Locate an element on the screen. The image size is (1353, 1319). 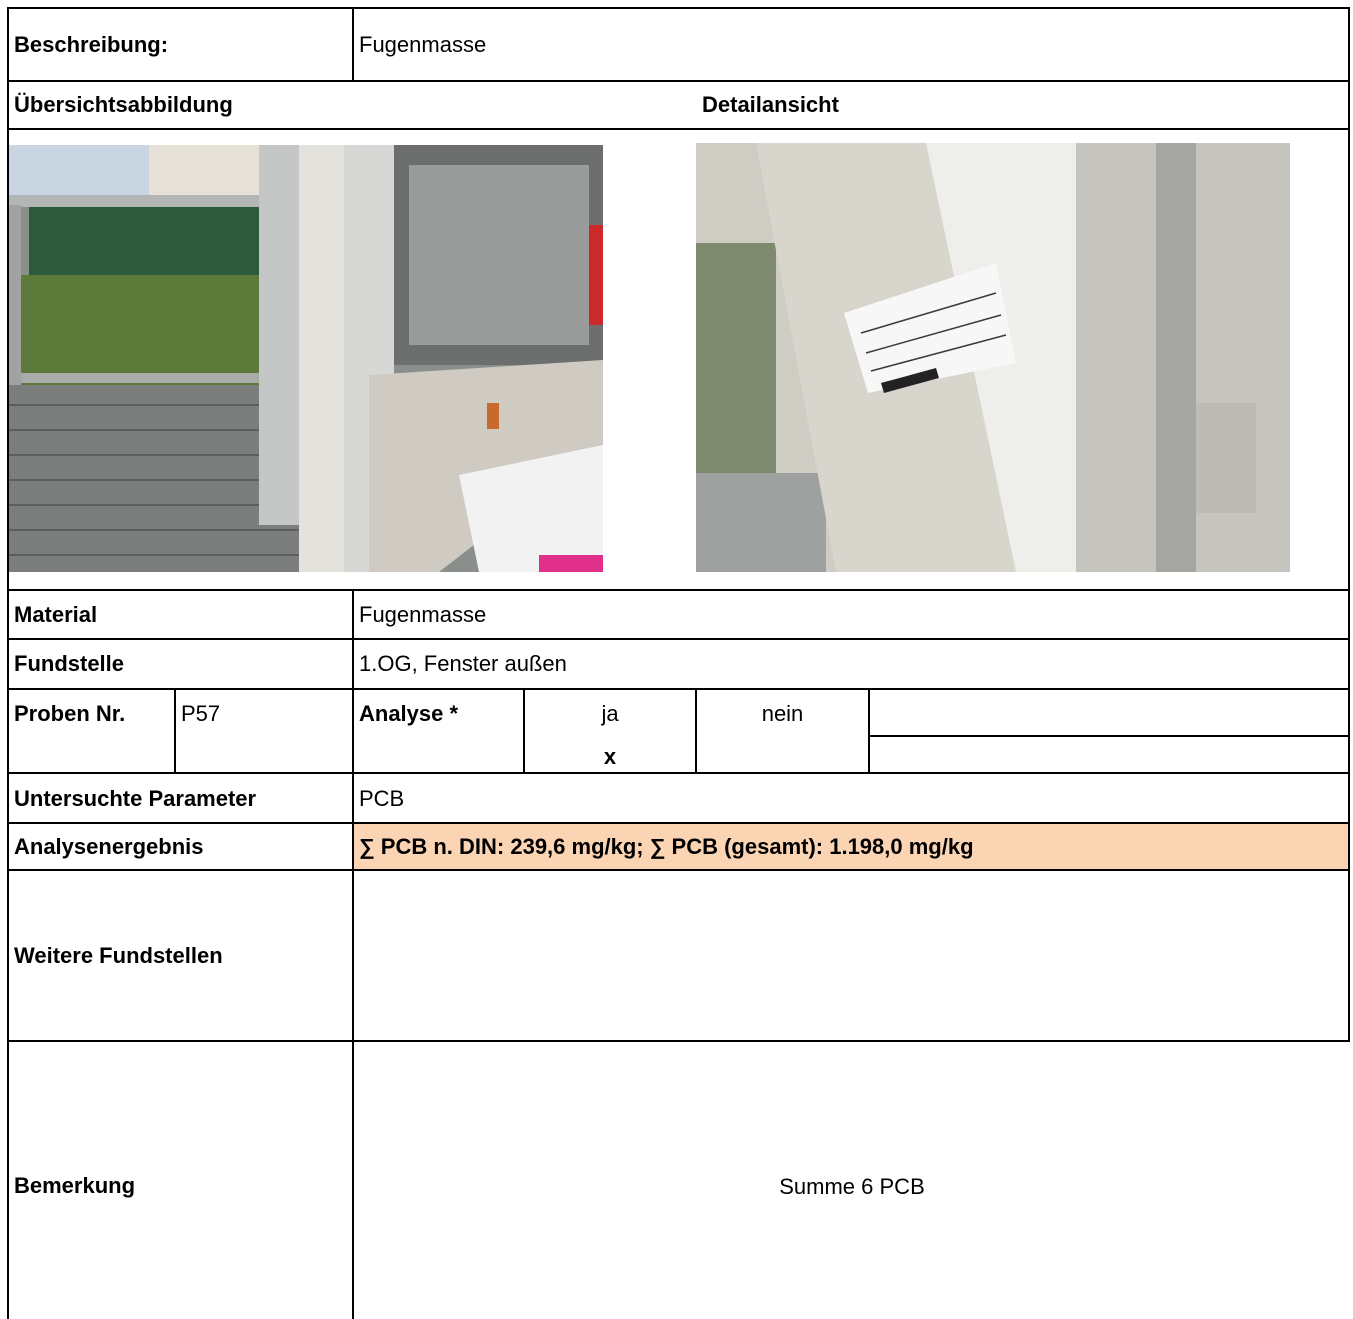
bemerkung-value: Summe 6 PCB is located at coordinates (852, 1186).